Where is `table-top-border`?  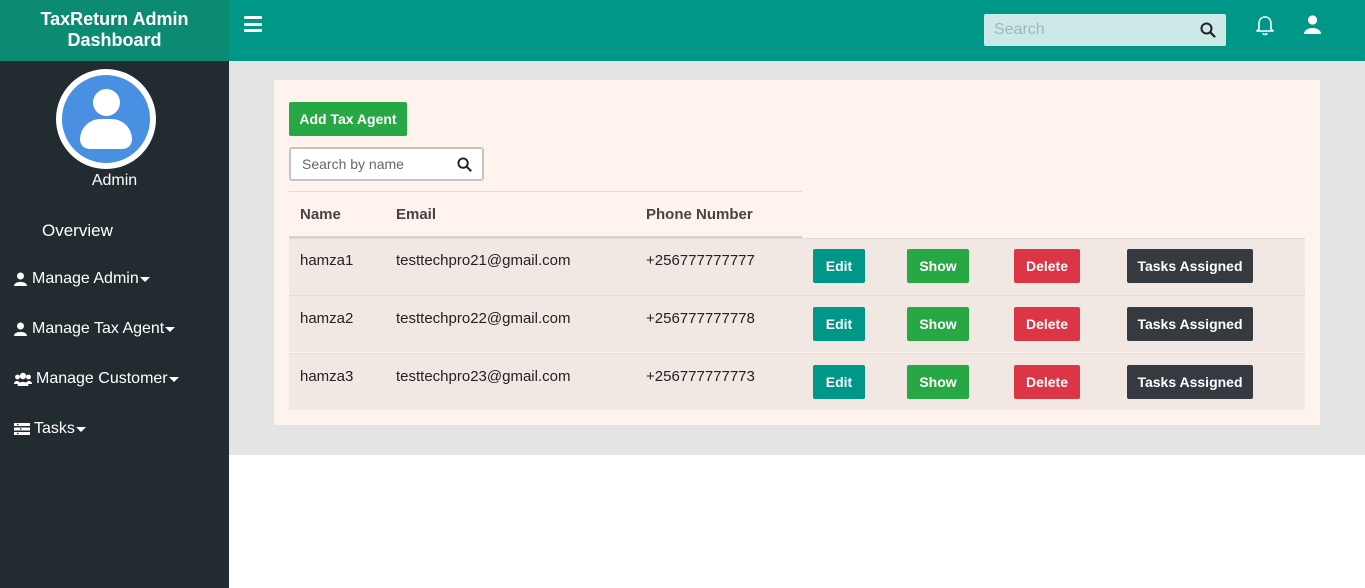 table-top-border is located at coordinates (545, 191).